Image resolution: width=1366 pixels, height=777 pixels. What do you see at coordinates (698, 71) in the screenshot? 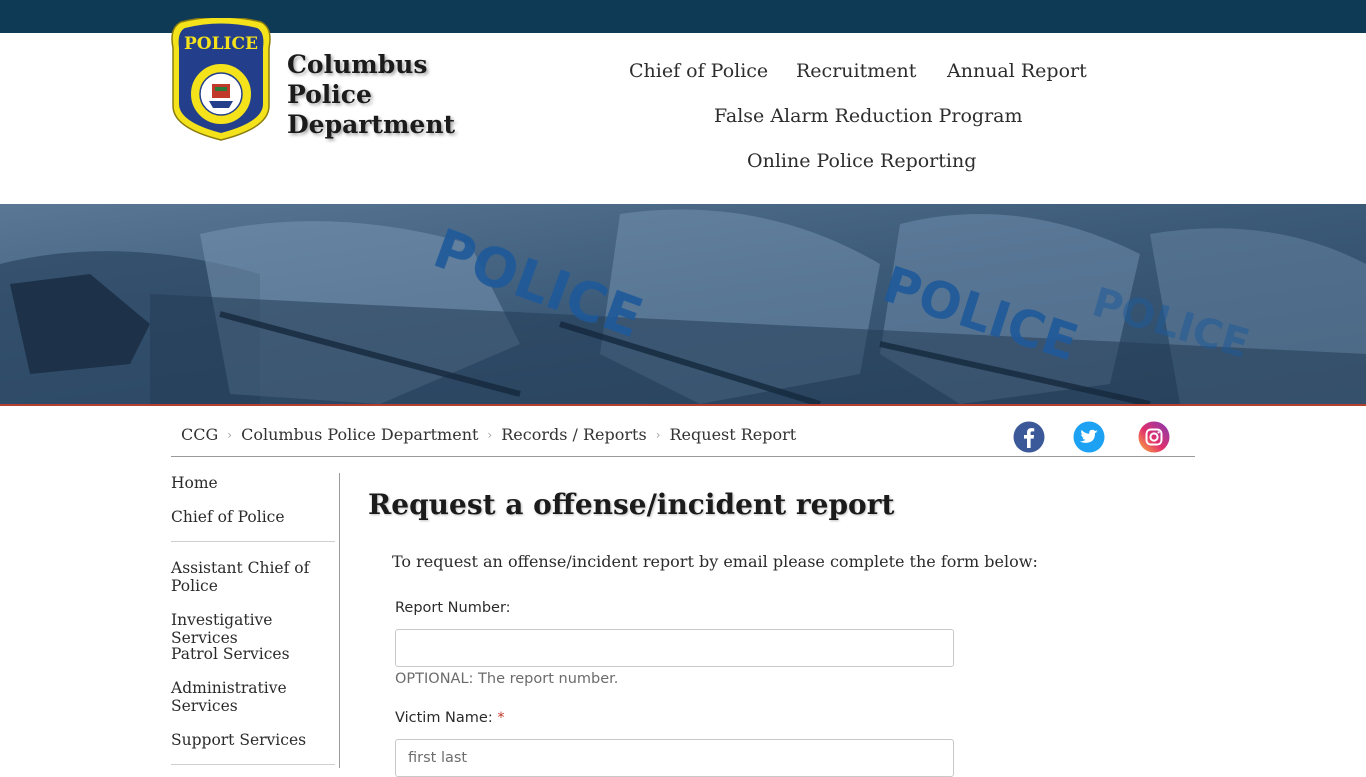
I see `nav-chief-of-police: Chief of Police` at bounding box center [698, 71].